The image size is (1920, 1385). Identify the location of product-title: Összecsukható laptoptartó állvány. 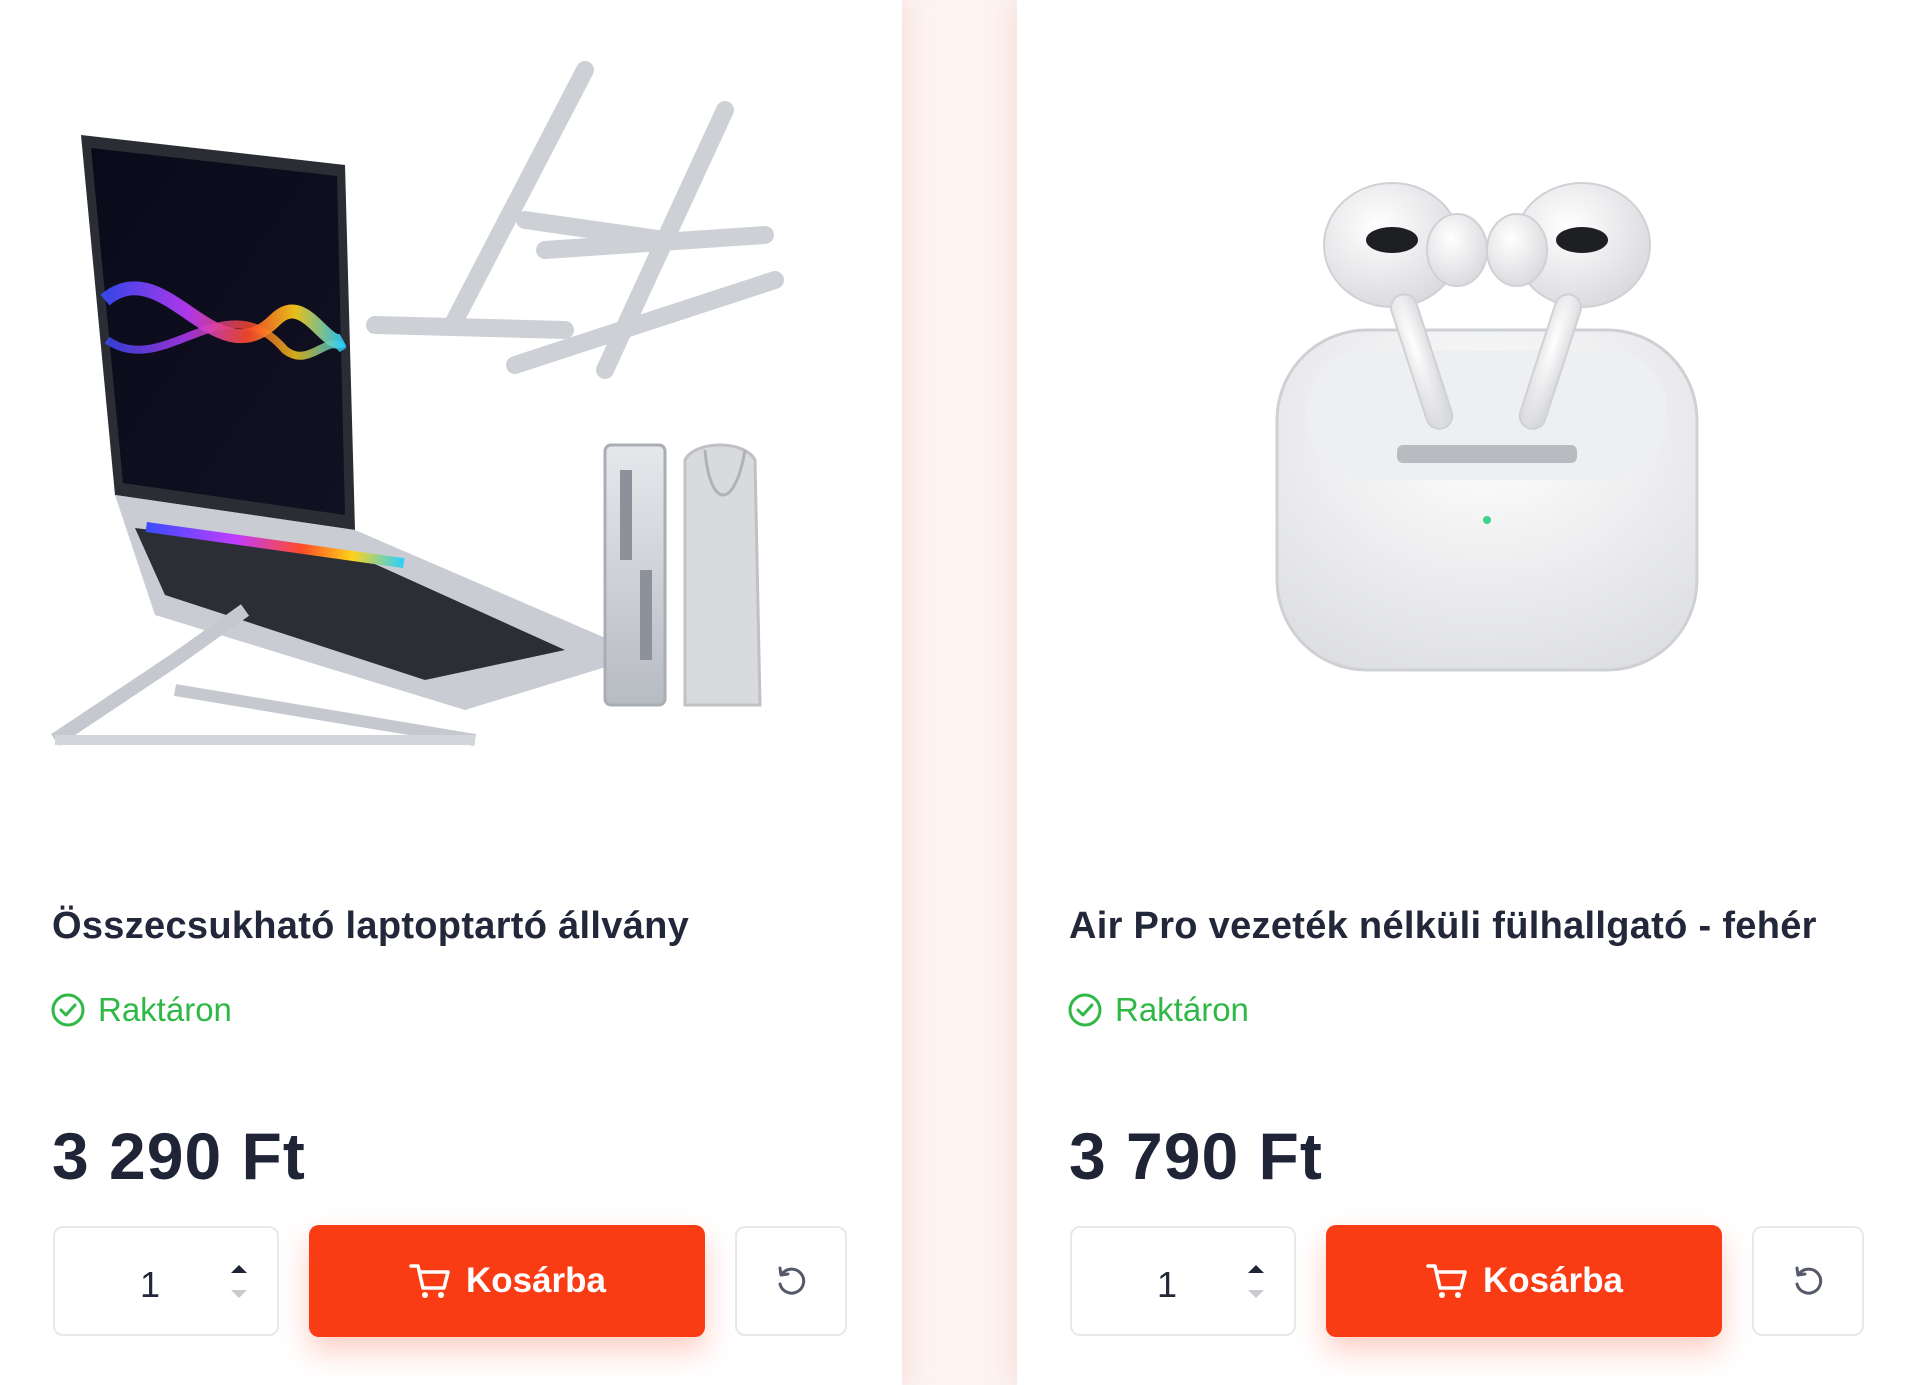
(472, 926).